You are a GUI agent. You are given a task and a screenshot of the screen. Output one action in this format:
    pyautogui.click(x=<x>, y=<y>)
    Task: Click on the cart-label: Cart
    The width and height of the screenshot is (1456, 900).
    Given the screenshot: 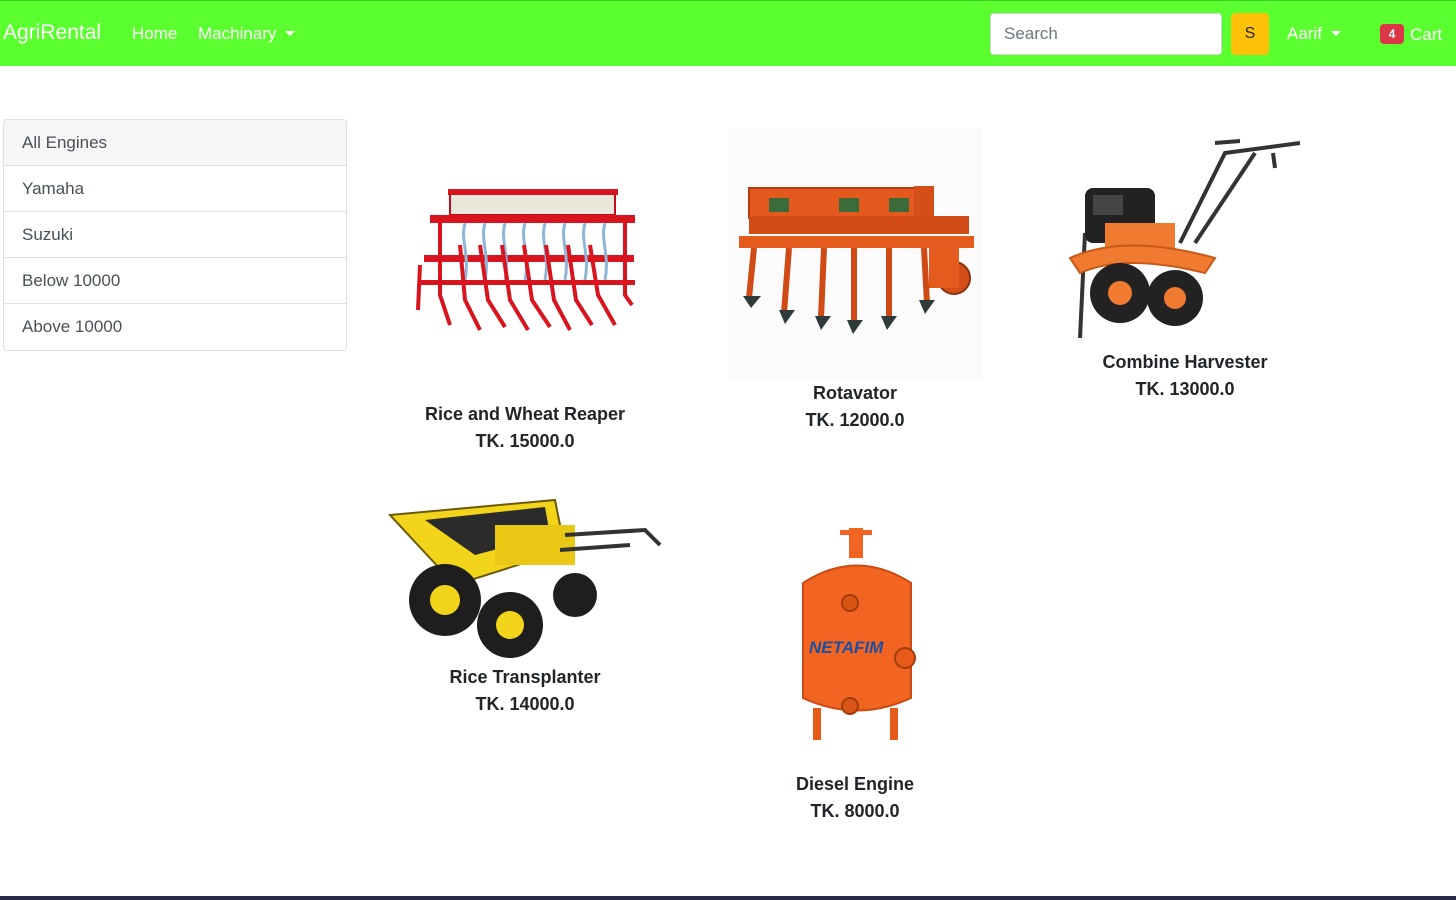 What is the action you would take?
    pyautogui.click(x=1426, y=34)
    